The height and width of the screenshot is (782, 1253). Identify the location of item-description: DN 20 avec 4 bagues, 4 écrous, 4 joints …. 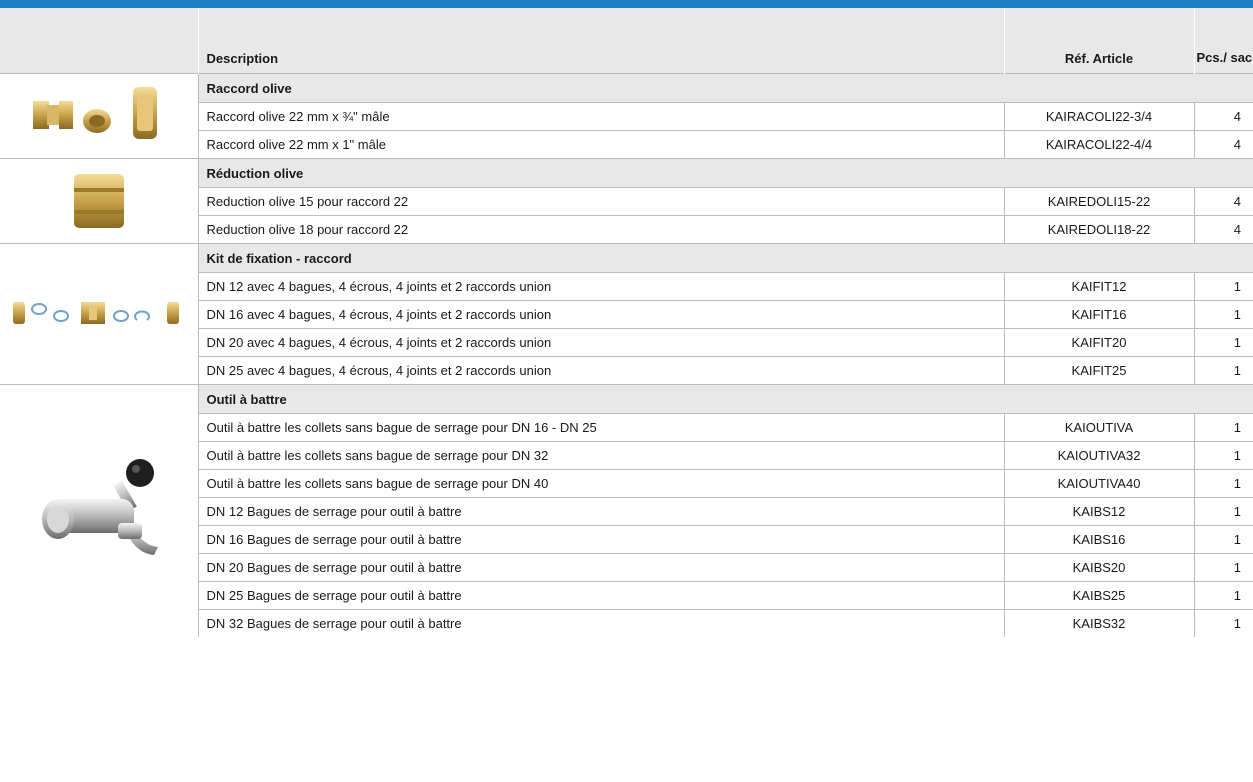
(600, 342).